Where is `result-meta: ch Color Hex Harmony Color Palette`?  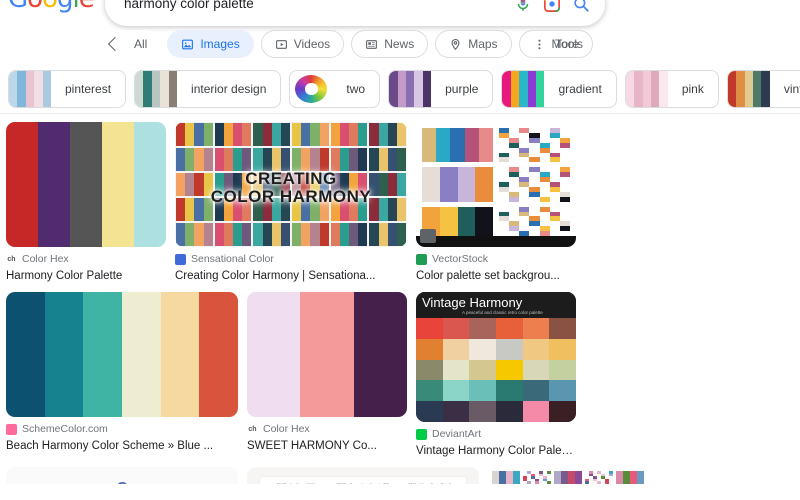
result-meta: ch Color Hex Harmony Color Palette is located at coordinates (86, 265).